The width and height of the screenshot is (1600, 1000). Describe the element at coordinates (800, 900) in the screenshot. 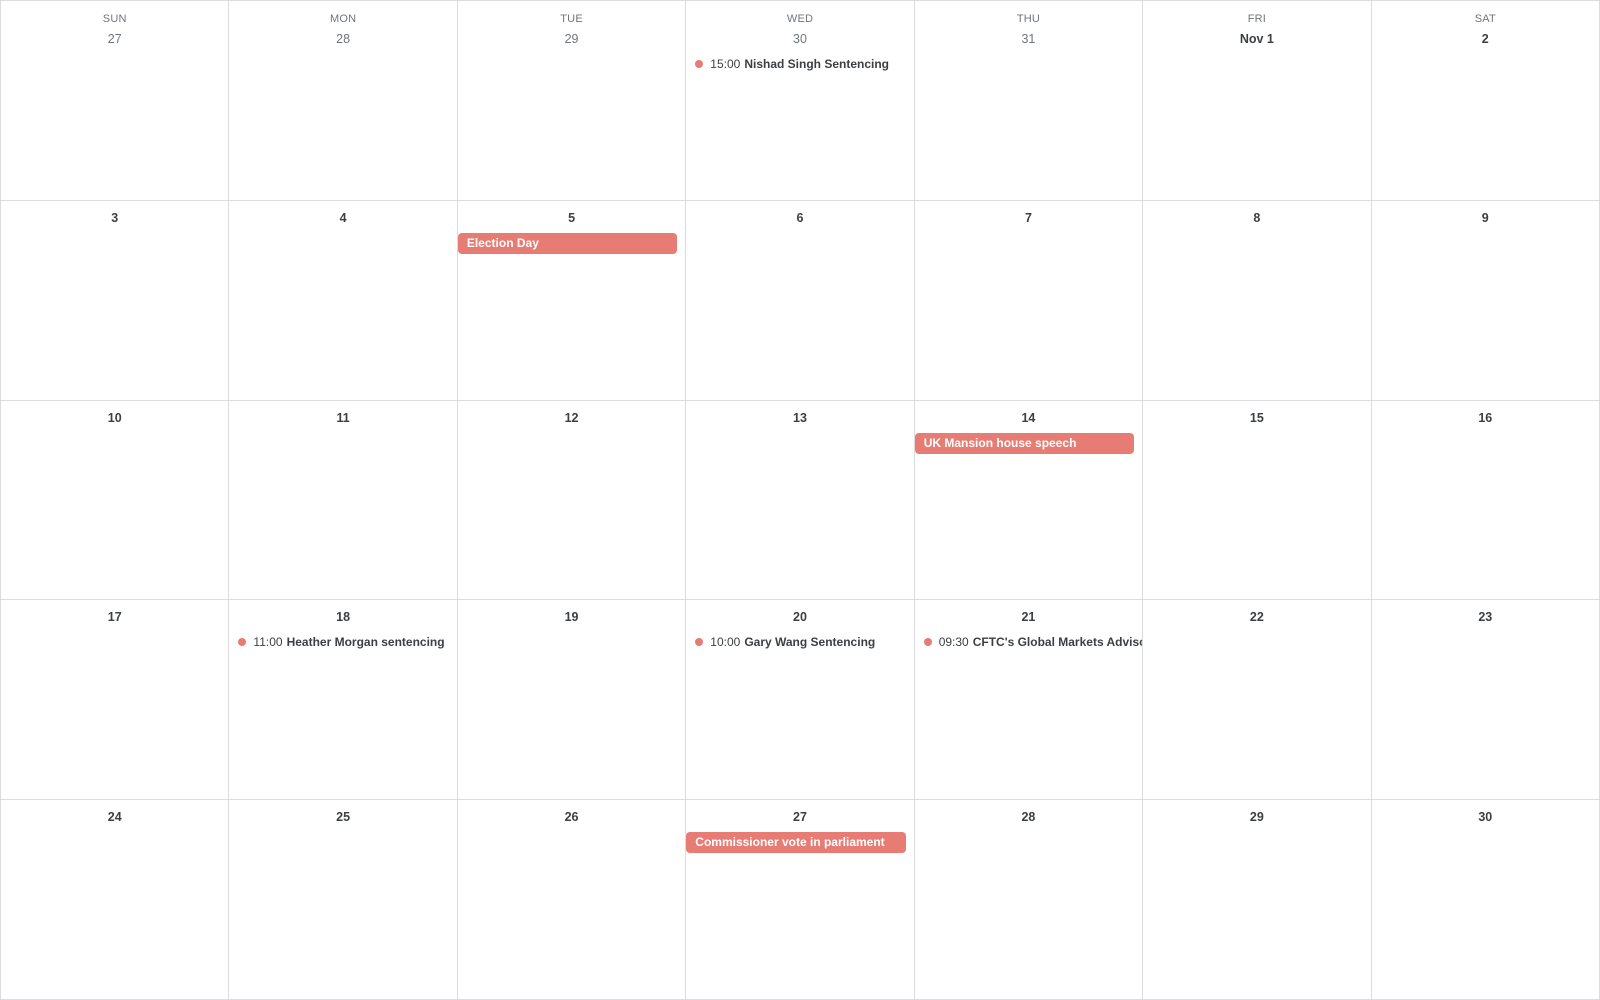

I see `day-cell: 27 Commissioner vote in parliament` at that location.